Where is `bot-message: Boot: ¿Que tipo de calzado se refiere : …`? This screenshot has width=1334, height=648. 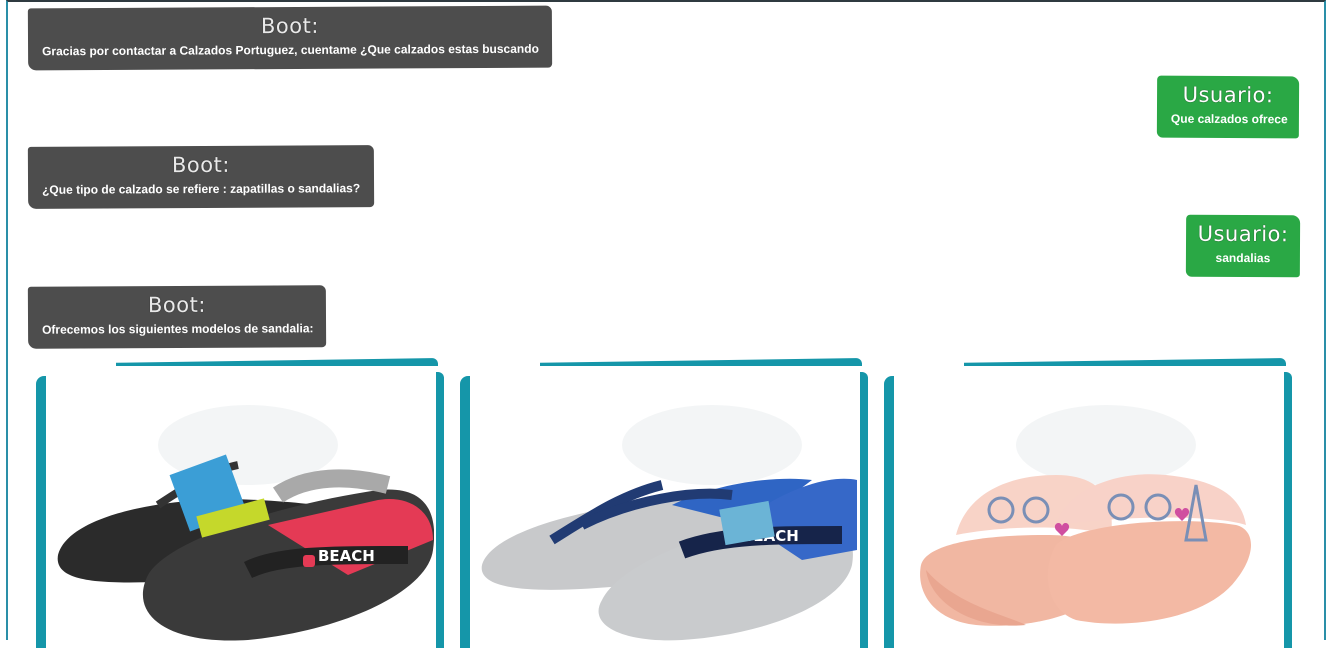
bot-message: Boot: ¿Que tipo de calzado se refiere : … is located at coordinates (201, 177).